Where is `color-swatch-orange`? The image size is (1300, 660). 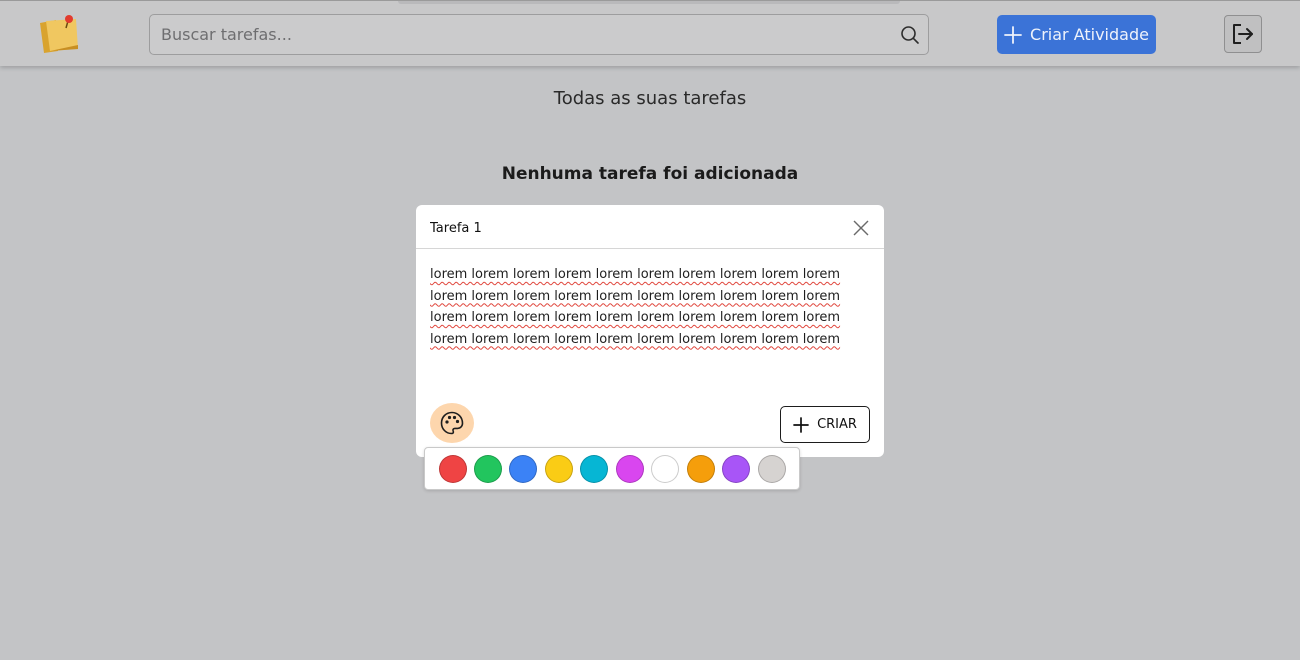 color-swatch-orange is located at coordinates (701, 469).